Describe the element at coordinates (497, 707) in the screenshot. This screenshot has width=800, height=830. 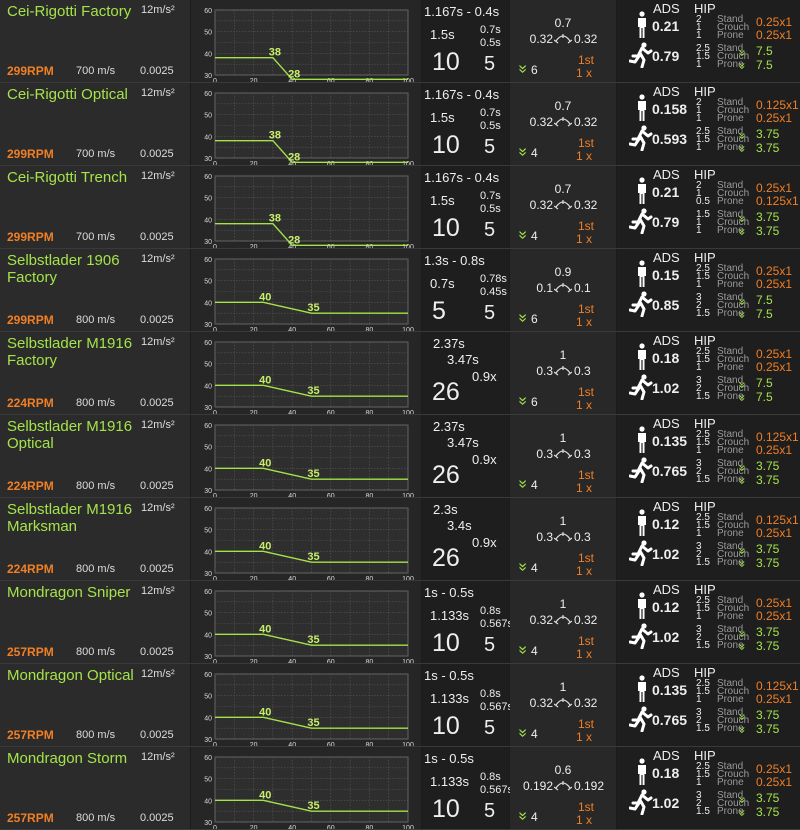
I see `reload-time-c: 0.567s` at that location.